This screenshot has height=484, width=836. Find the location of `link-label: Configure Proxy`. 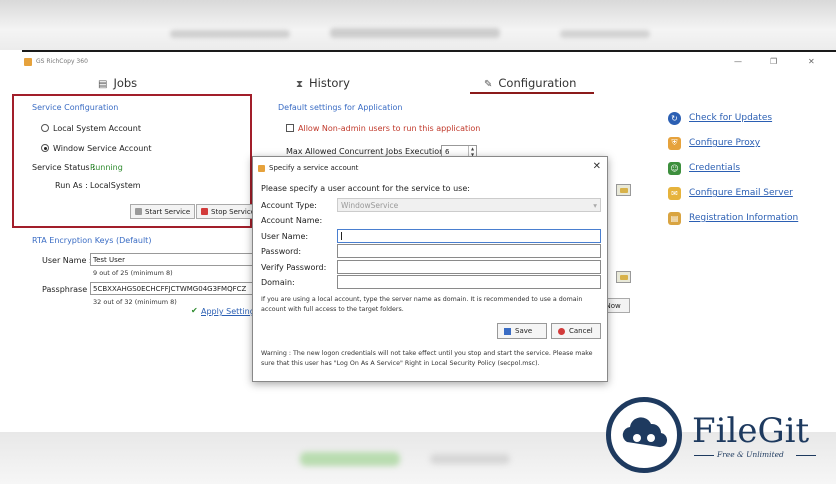

link-label: Configure Proxy is located at coordinates (725, 143).